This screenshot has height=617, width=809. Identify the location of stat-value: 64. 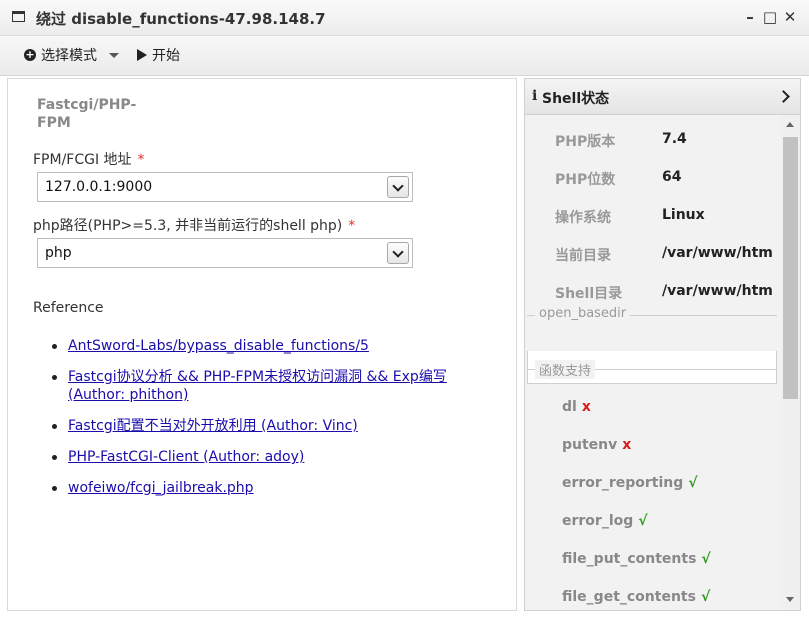
(672, 177).